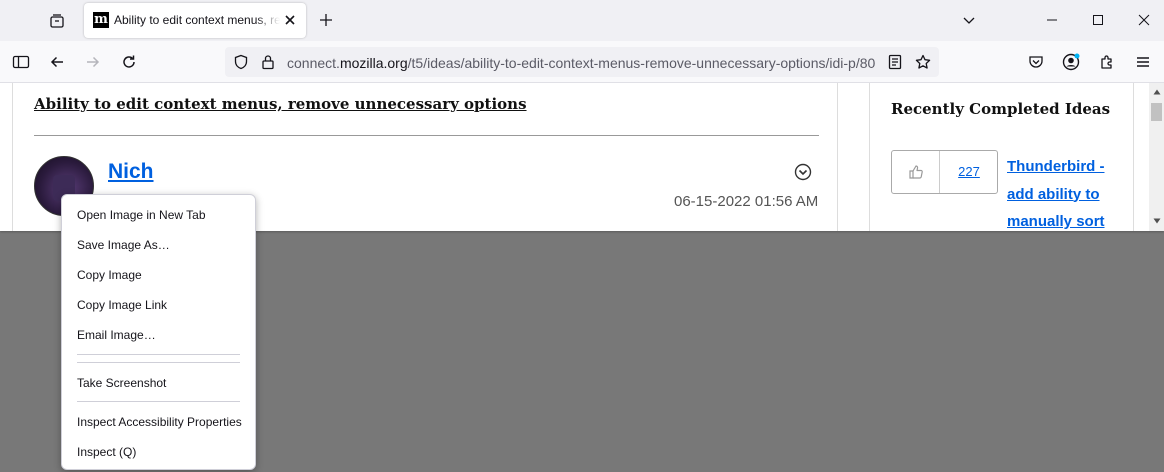  What do you see at coordinates (268, 62) in the screenshot?
I see `lock-icon` at bounding box center [268, 62].